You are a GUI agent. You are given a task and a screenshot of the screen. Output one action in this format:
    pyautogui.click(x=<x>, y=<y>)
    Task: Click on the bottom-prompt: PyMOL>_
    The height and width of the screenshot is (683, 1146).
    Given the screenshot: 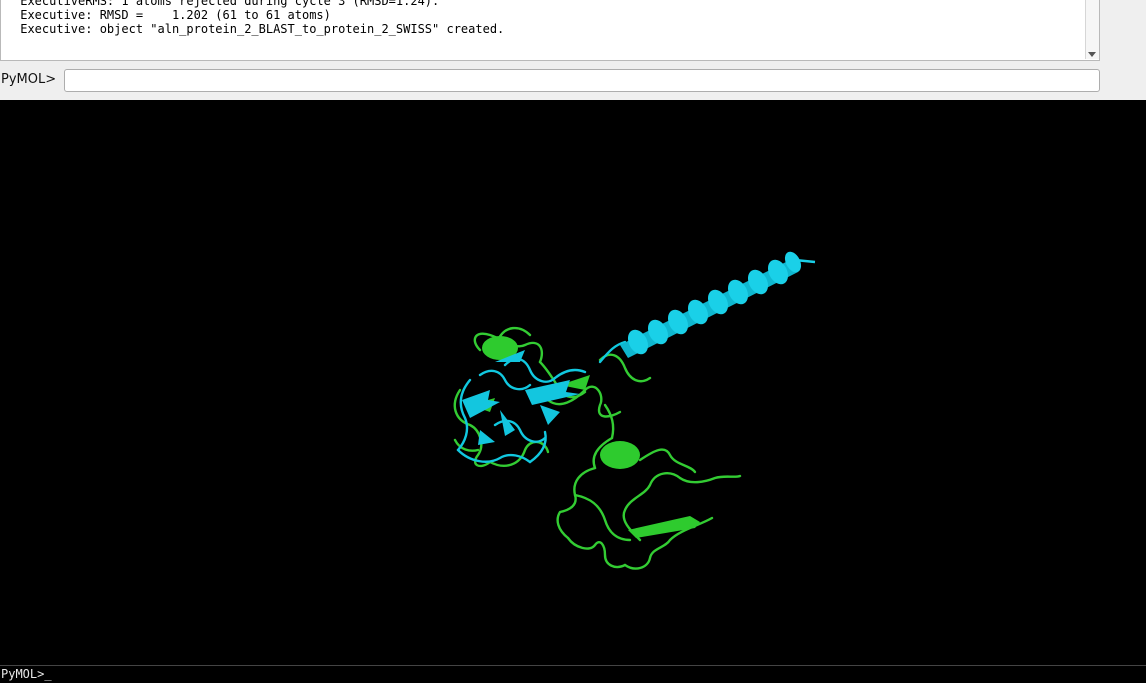 What is the action you would take?
    pyautogui.click(x=26, y=674)
    